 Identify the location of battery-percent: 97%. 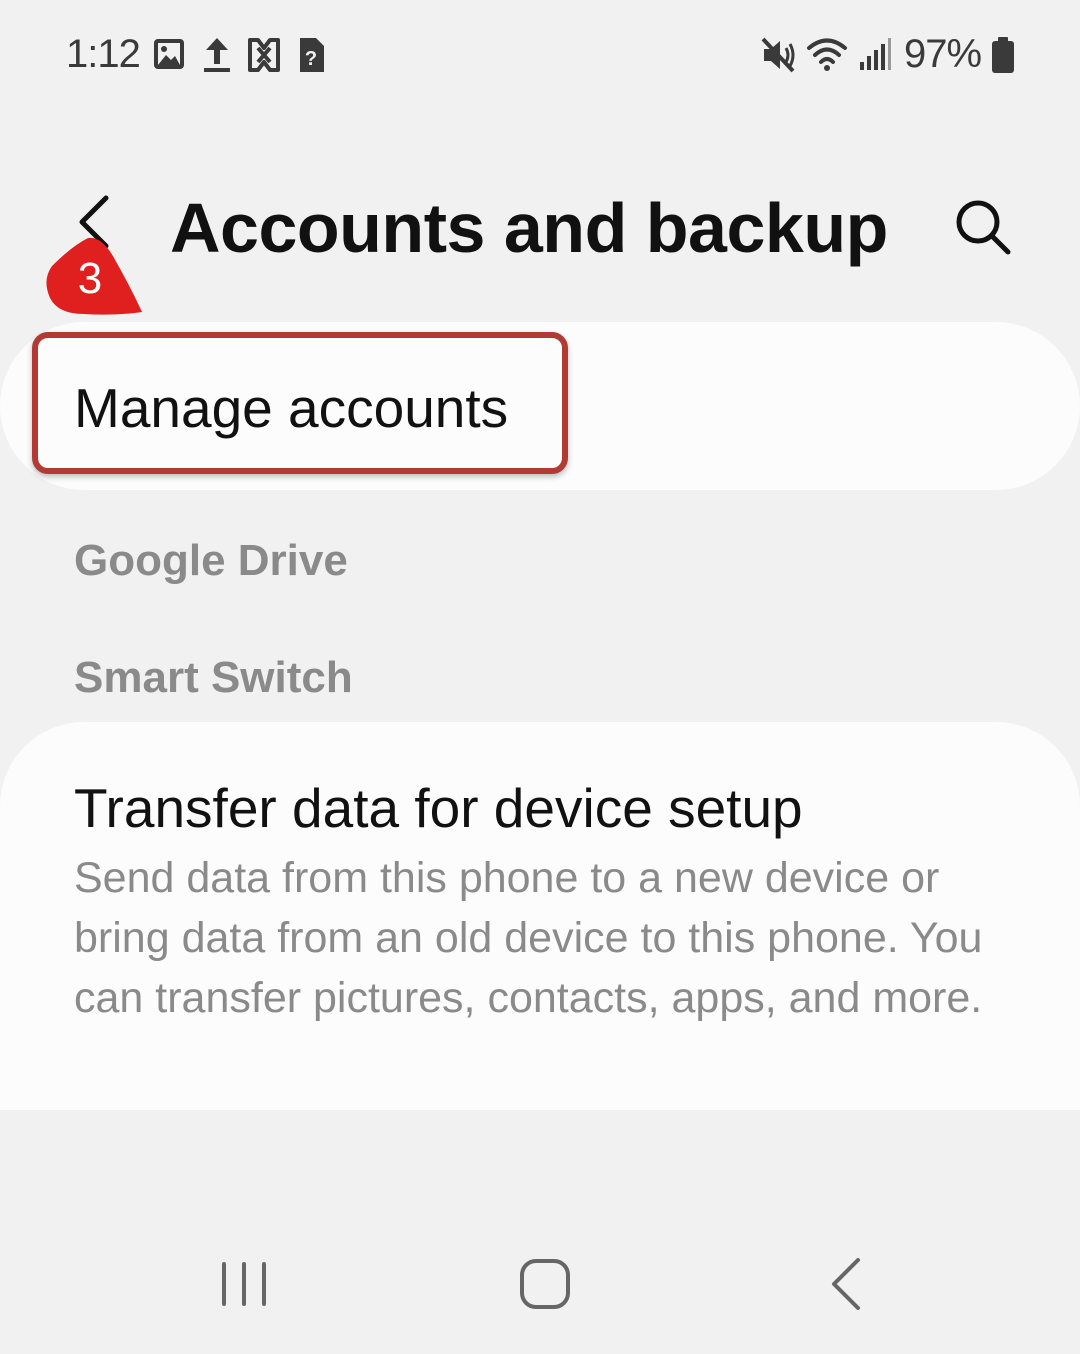
(943, 54).